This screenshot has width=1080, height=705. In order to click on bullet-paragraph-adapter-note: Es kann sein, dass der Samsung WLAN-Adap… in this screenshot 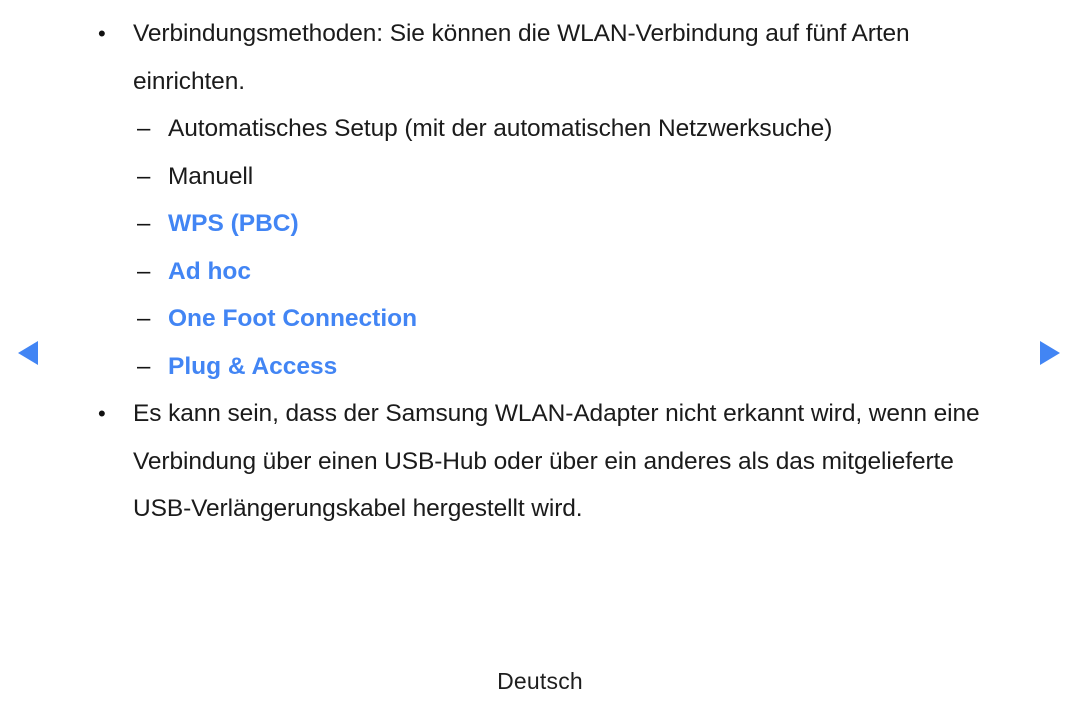, I will do `click(556, 461)`.